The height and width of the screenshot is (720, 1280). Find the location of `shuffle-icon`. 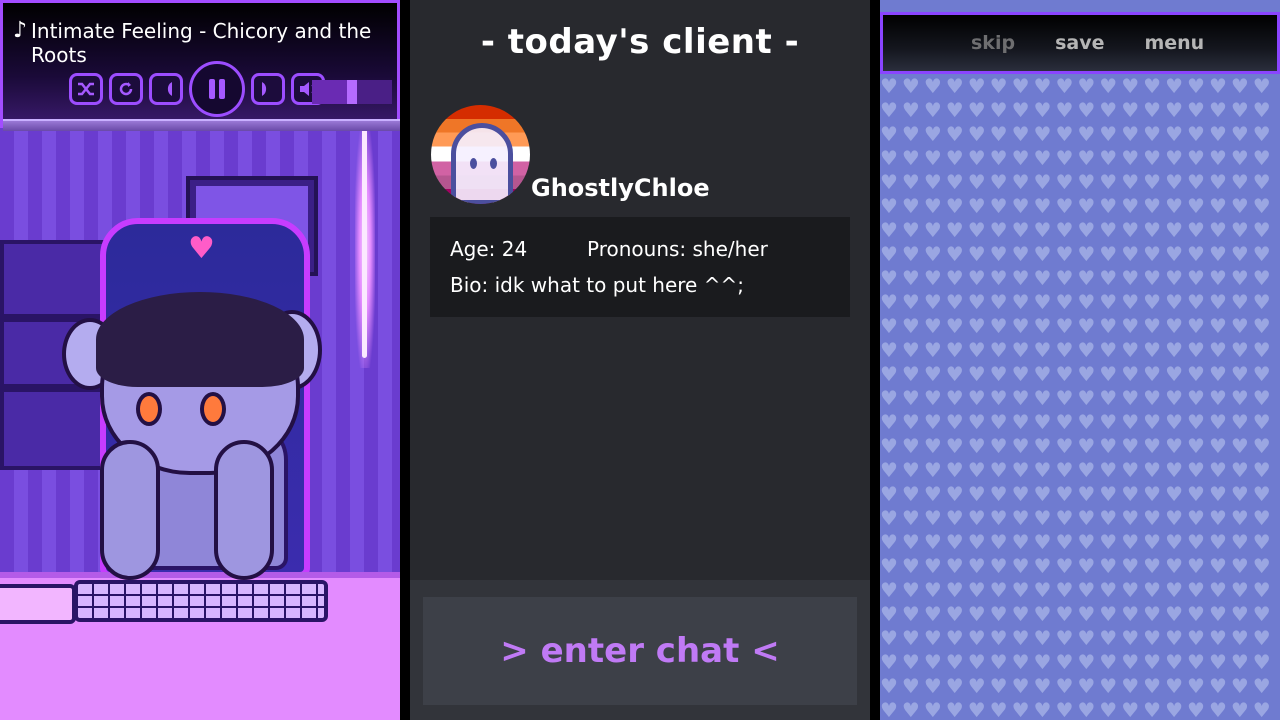

shuffle-icon is located at coordinates (86, 89).